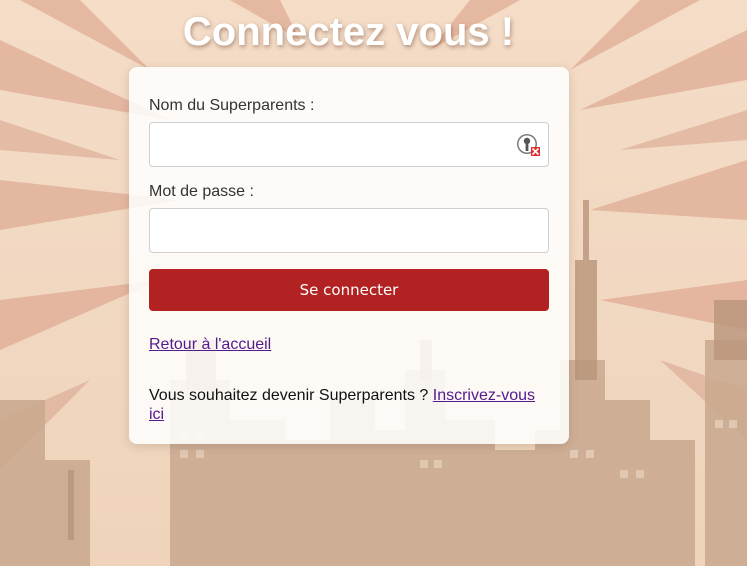 This screenshot has height=566, width=747. I want to click on signup-prompt-text: Vous souhaitez devenir Superparents ?, so click(289, 395).